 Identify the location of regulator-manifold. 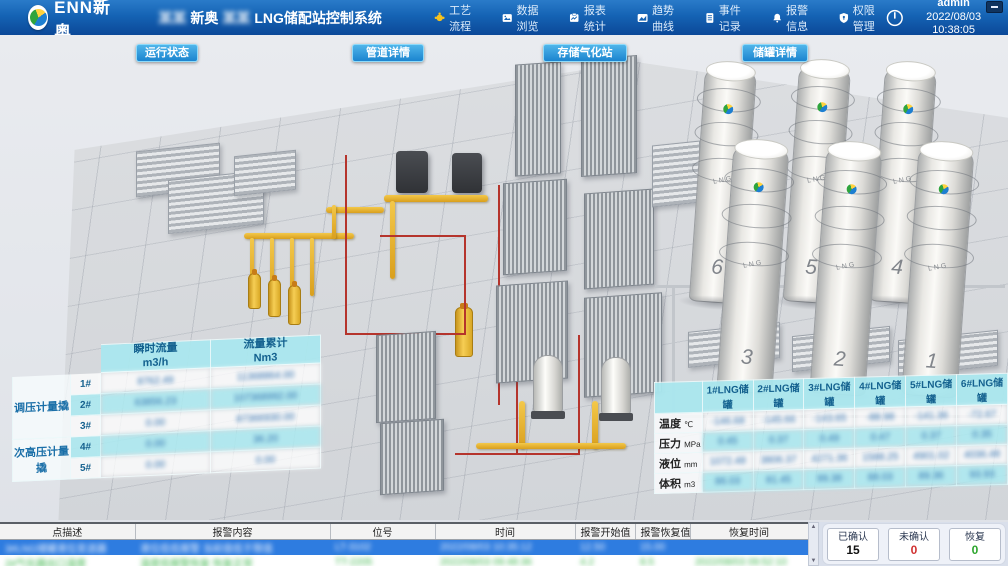
(299, 236).